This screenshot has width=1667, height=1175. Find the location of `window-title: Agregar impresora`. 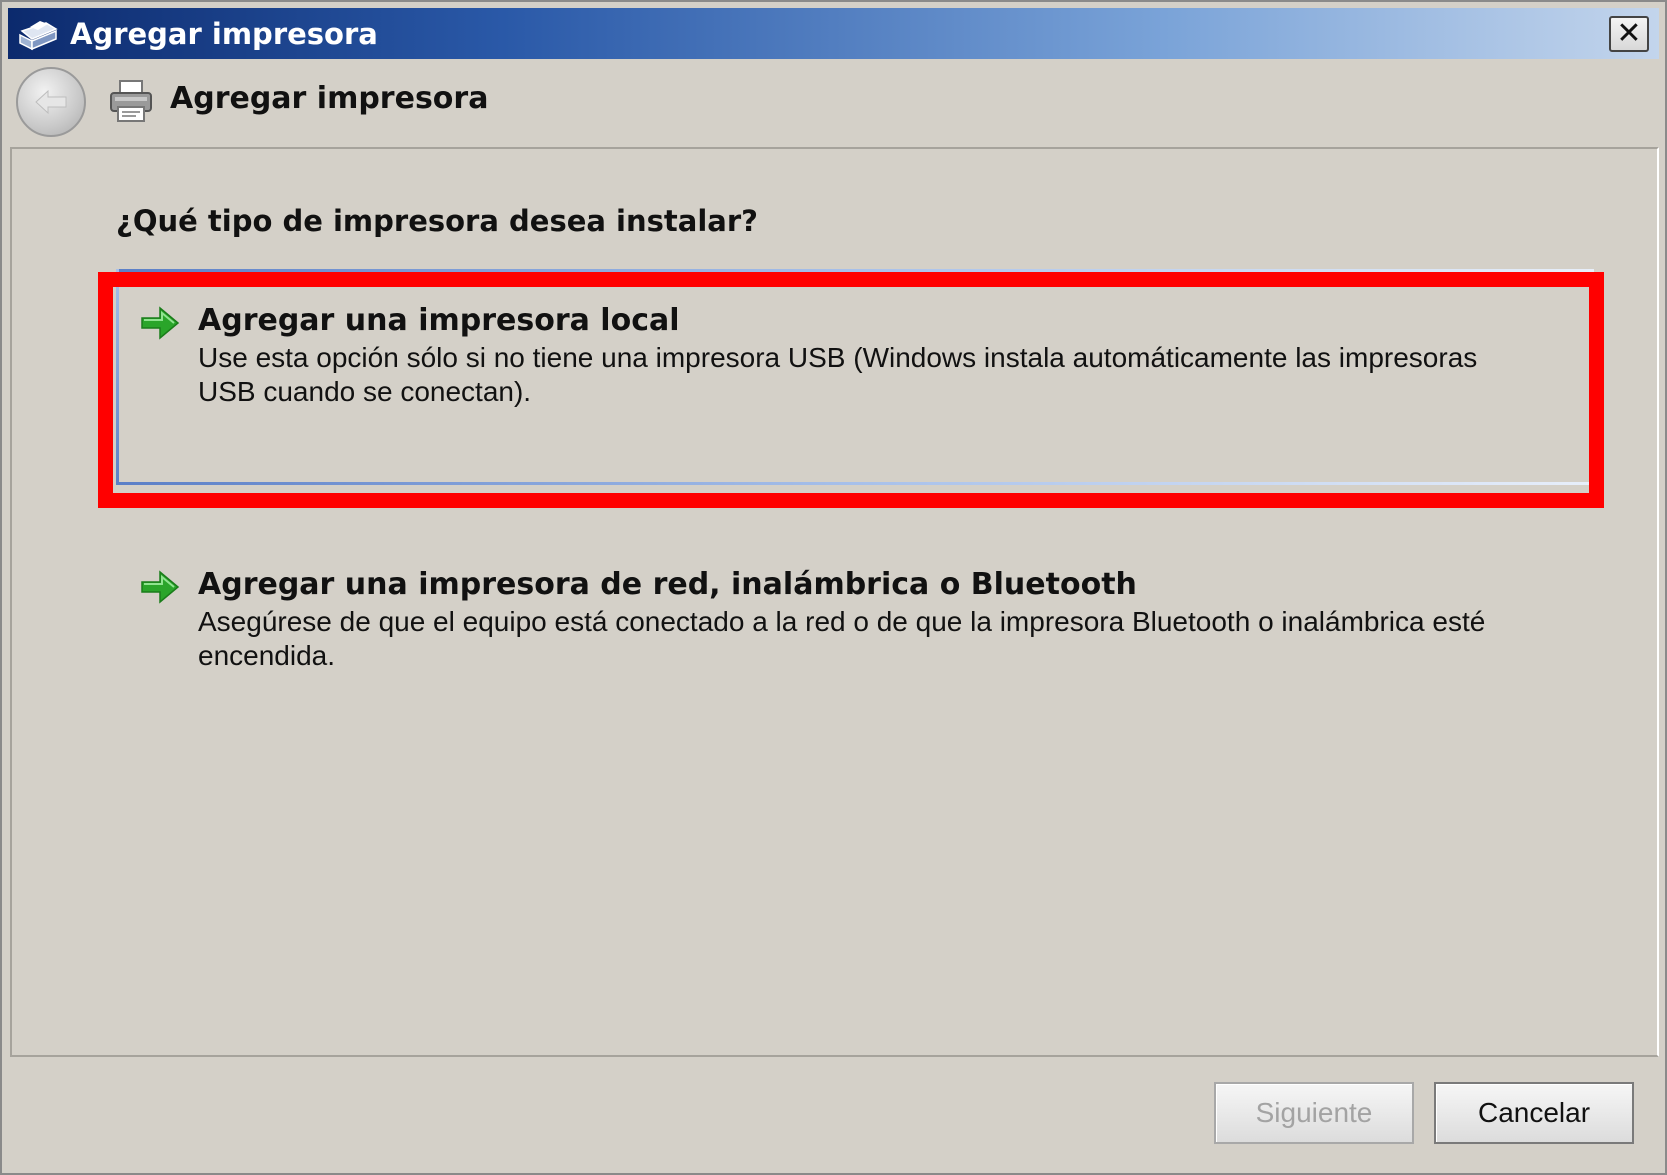

window-title: Agregar impresora is located at coordinates (224, 34).